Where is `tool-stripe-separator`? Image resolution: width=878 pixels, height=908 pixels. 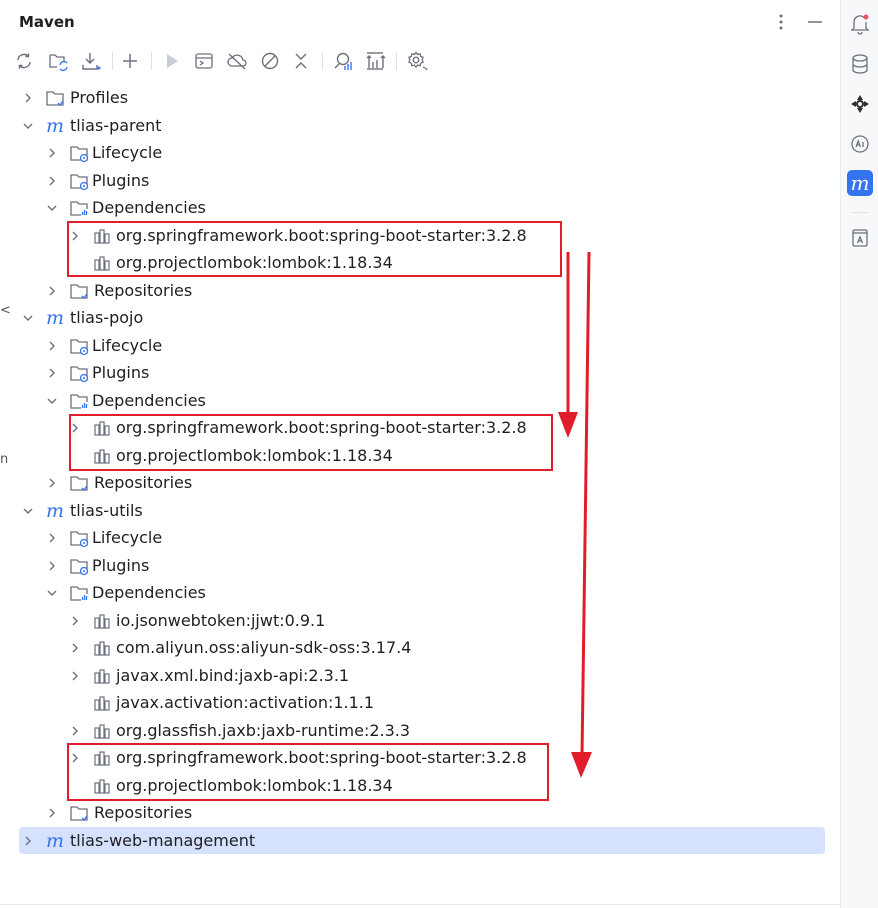
tool-stripe-separator is located at coordinates (860, 212).